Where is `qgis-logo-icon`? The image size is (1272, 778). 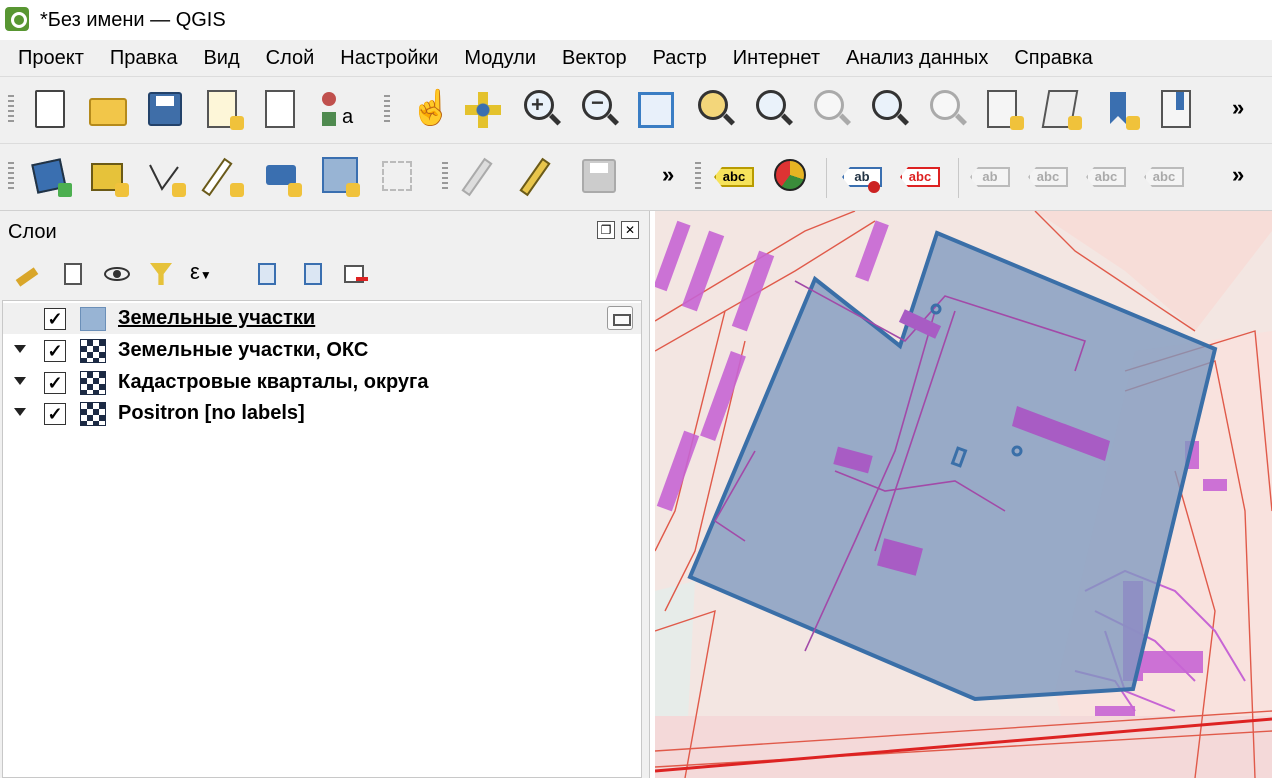
qgis-logo-icon is located at coordinates (17, 19).